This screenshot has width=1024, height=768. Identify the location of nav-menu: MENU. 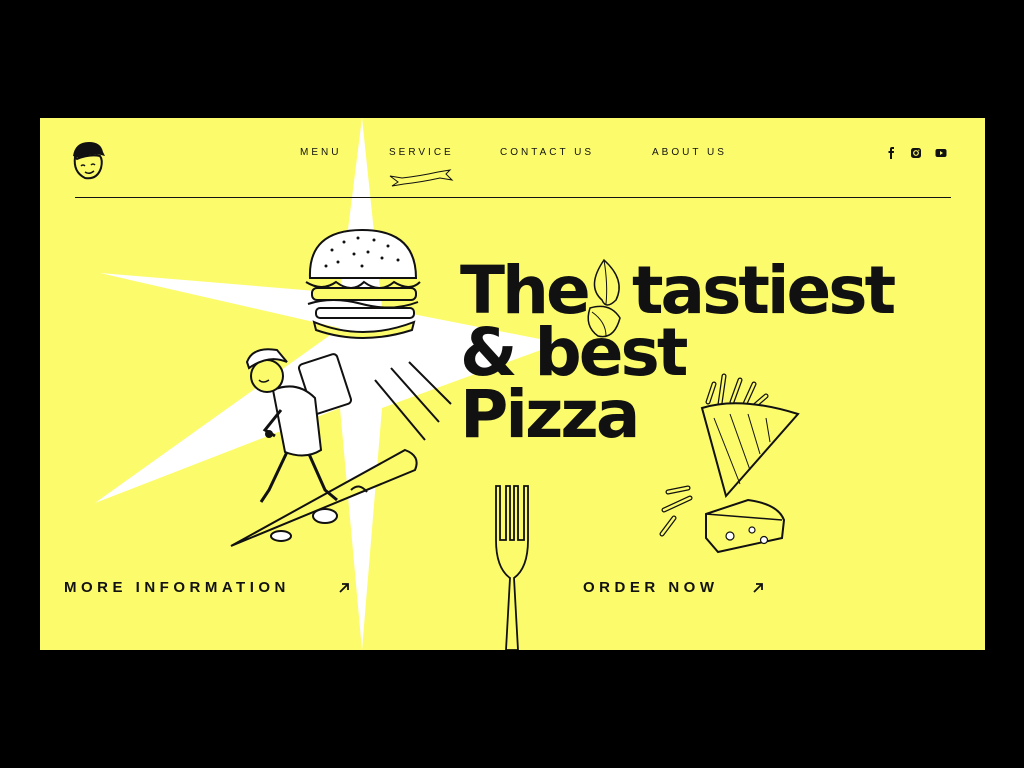
(320, 152).